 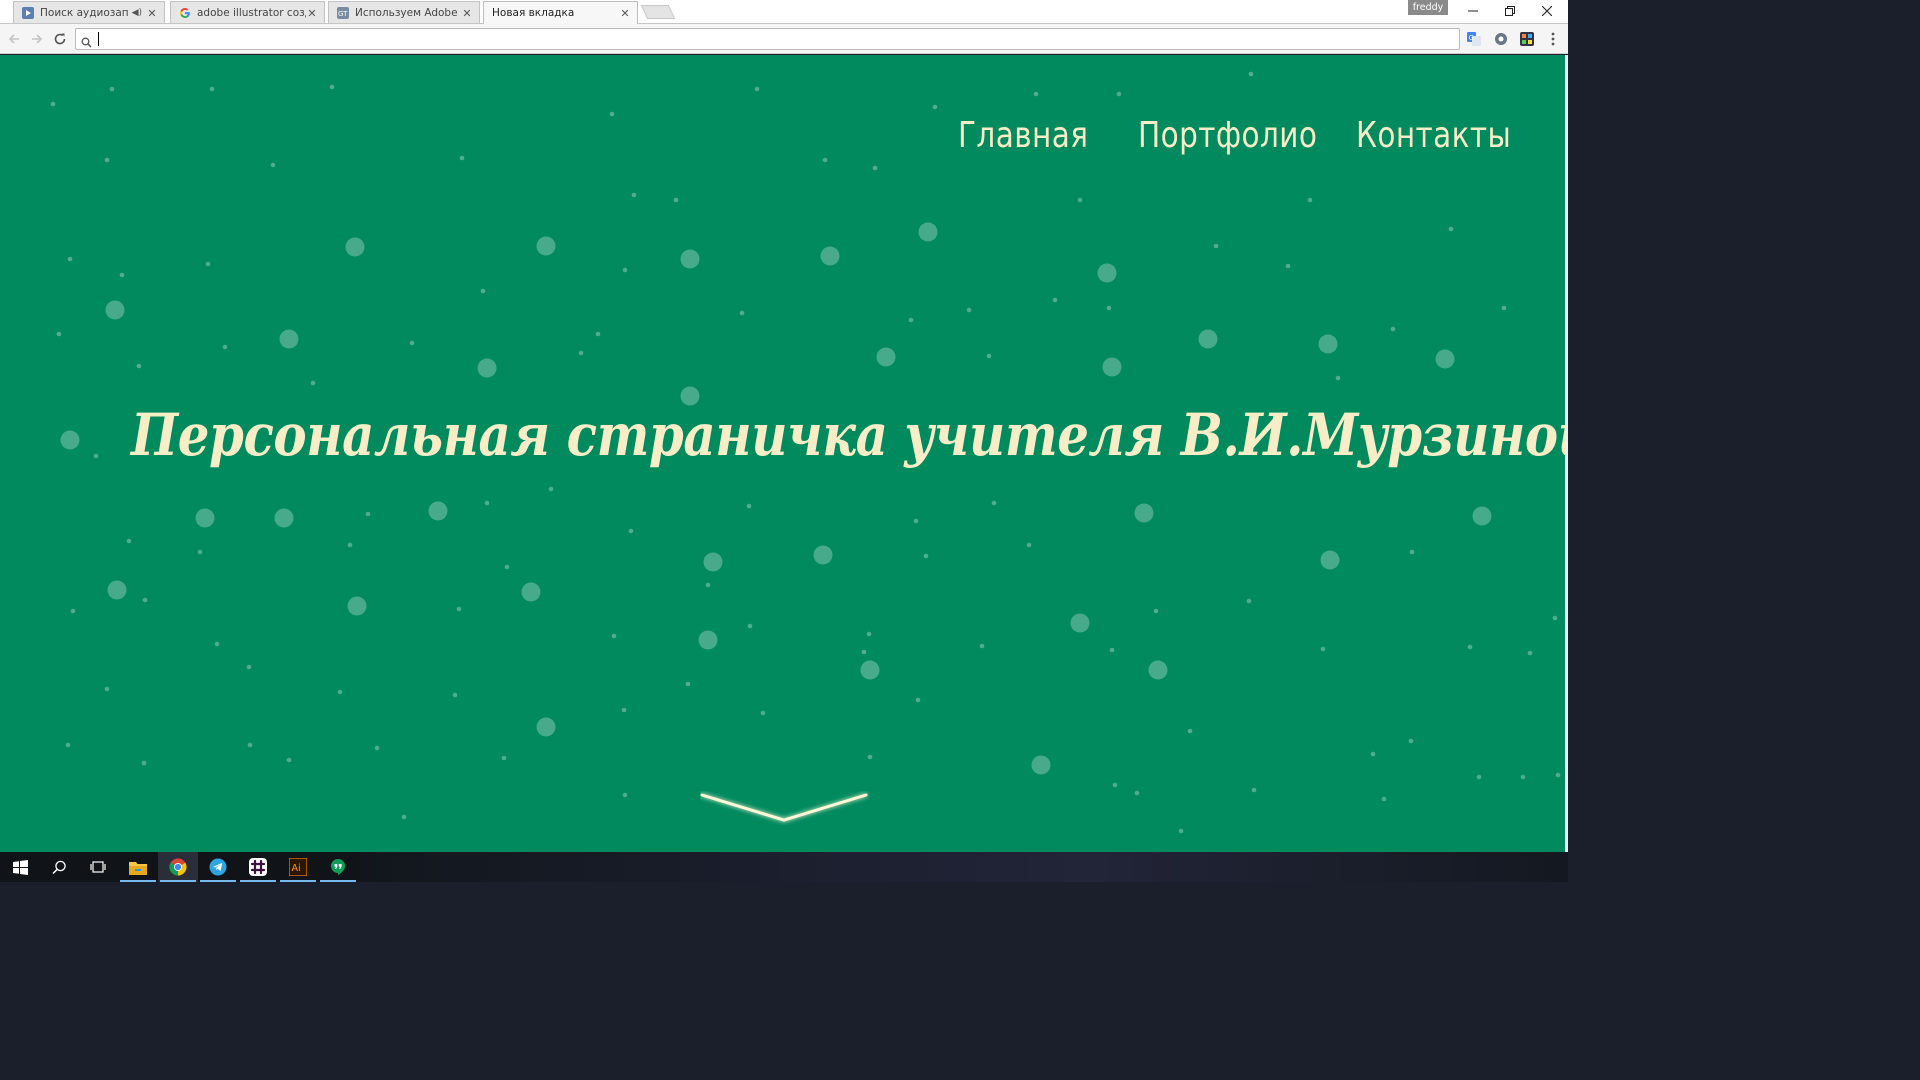 I want to click on close-window-button, so click(x=1547, y=11).